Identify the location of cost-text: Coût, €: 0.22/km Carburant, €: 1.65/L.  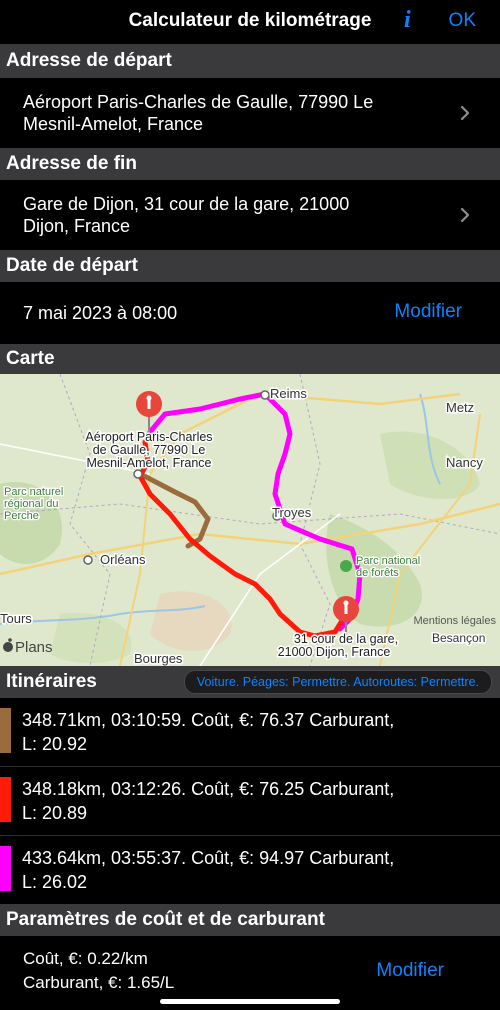
(98, 971).